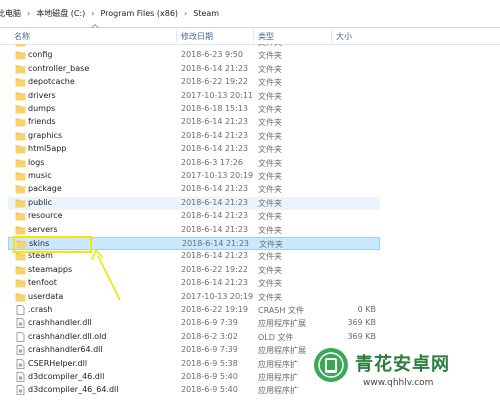  I want to click on file-type: OLD 文件, so click(276, 337).